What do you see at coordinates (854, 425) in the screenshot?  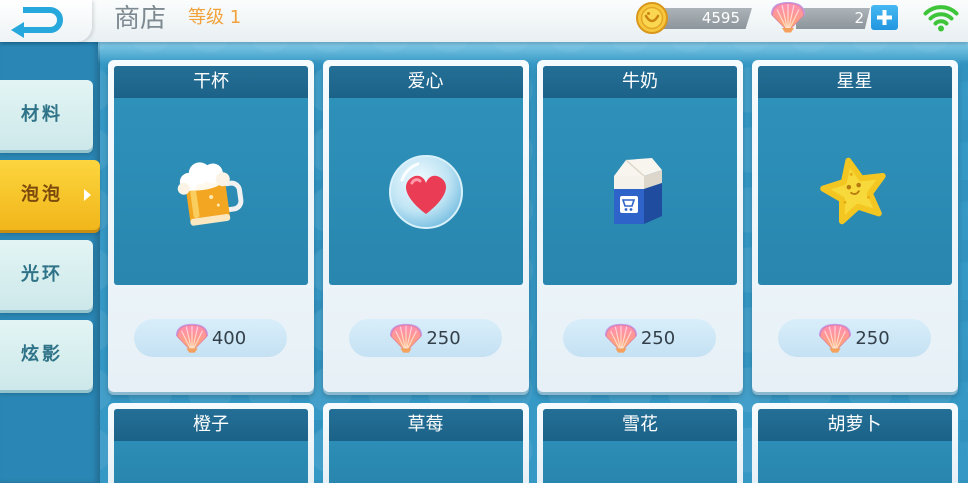 I see `item-name: 胡萝卜` at bounding box center [854, 425].